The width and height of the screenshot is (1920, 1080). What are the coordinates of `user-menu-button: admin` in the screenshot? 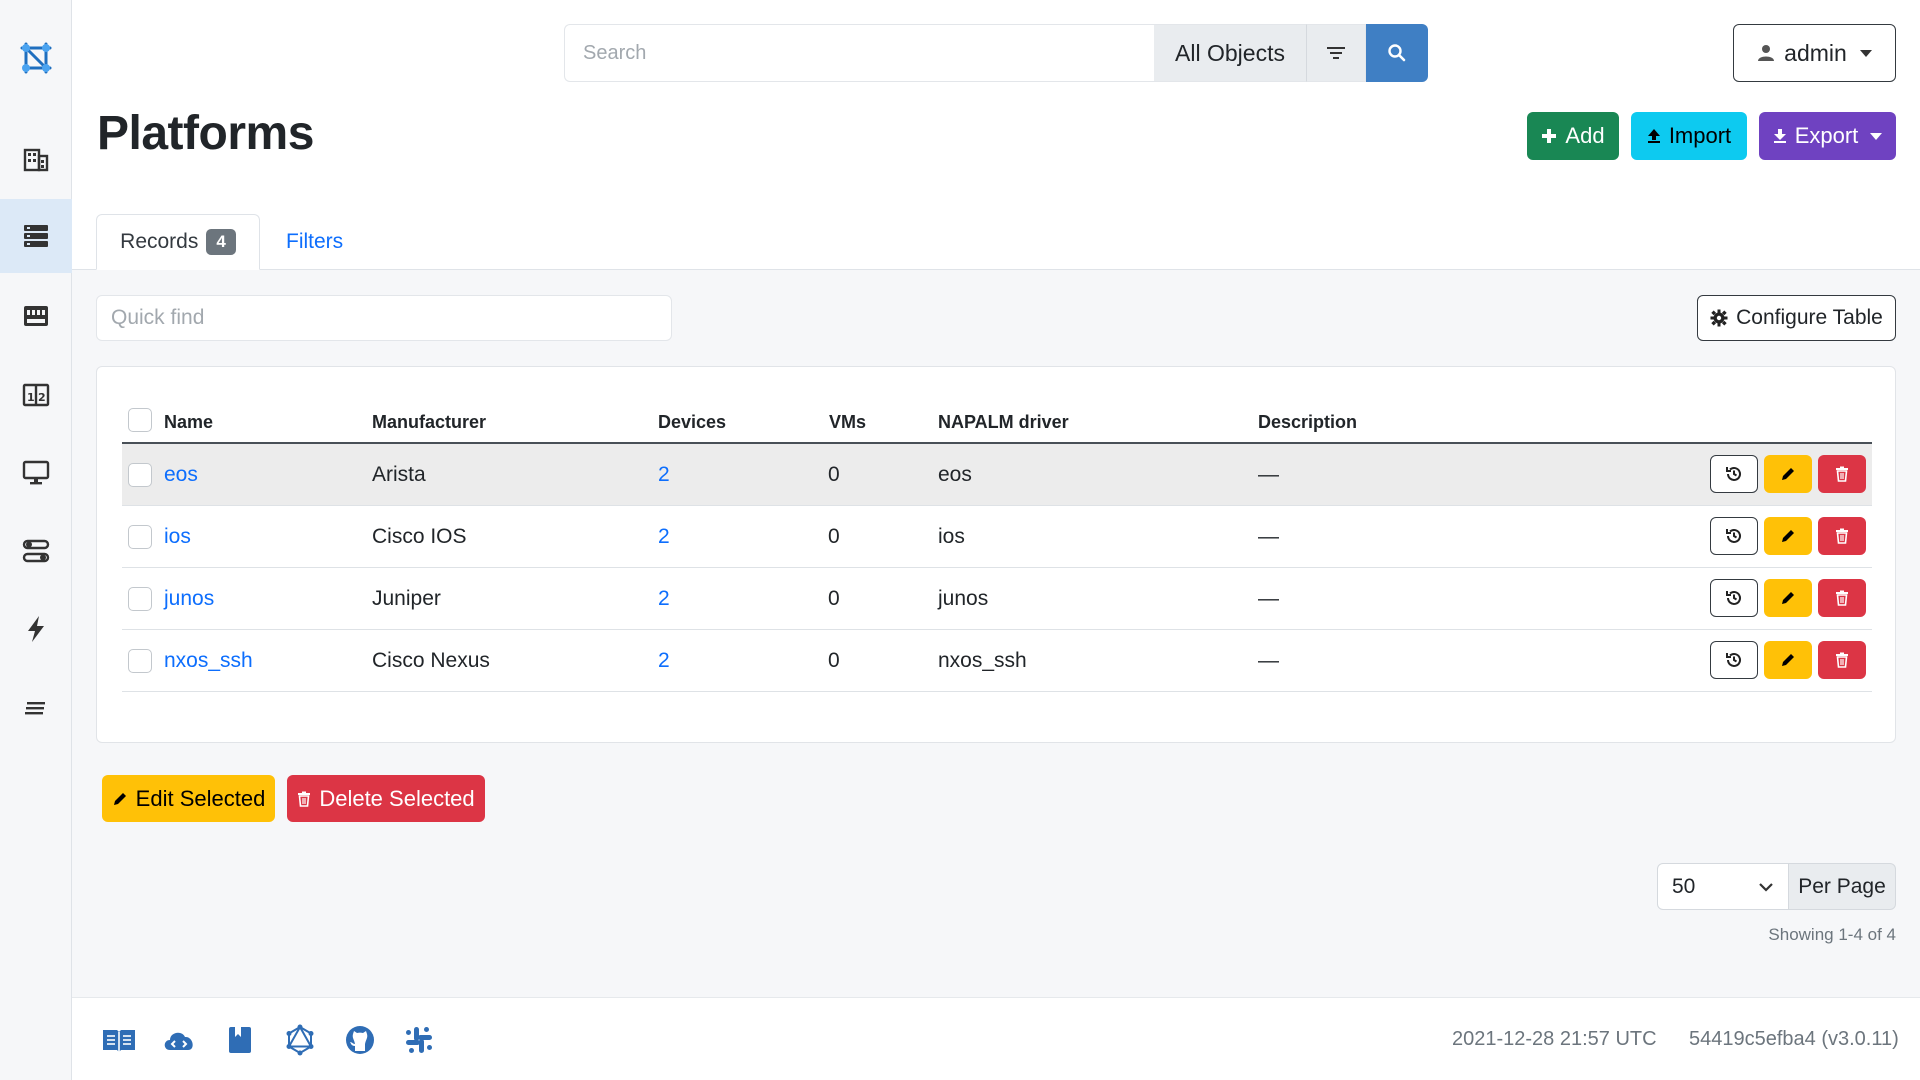 It's located at (1814, 53).